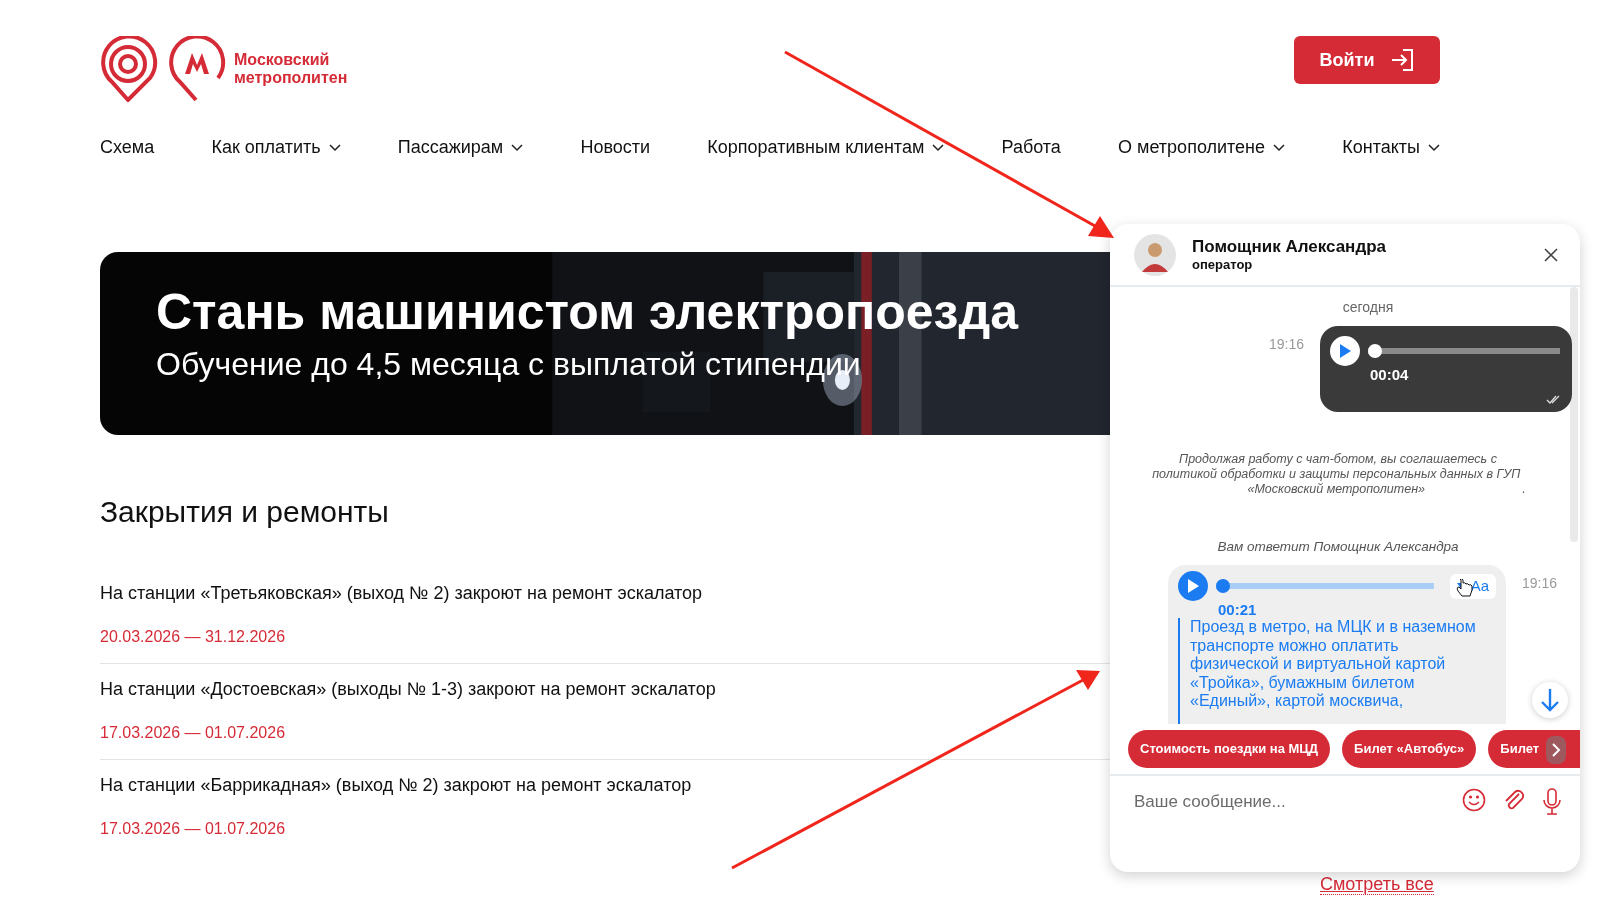 This screenshot has width=1600, height=901. I want to click on logo-text: Московский метрополитен, so click(291, 69).